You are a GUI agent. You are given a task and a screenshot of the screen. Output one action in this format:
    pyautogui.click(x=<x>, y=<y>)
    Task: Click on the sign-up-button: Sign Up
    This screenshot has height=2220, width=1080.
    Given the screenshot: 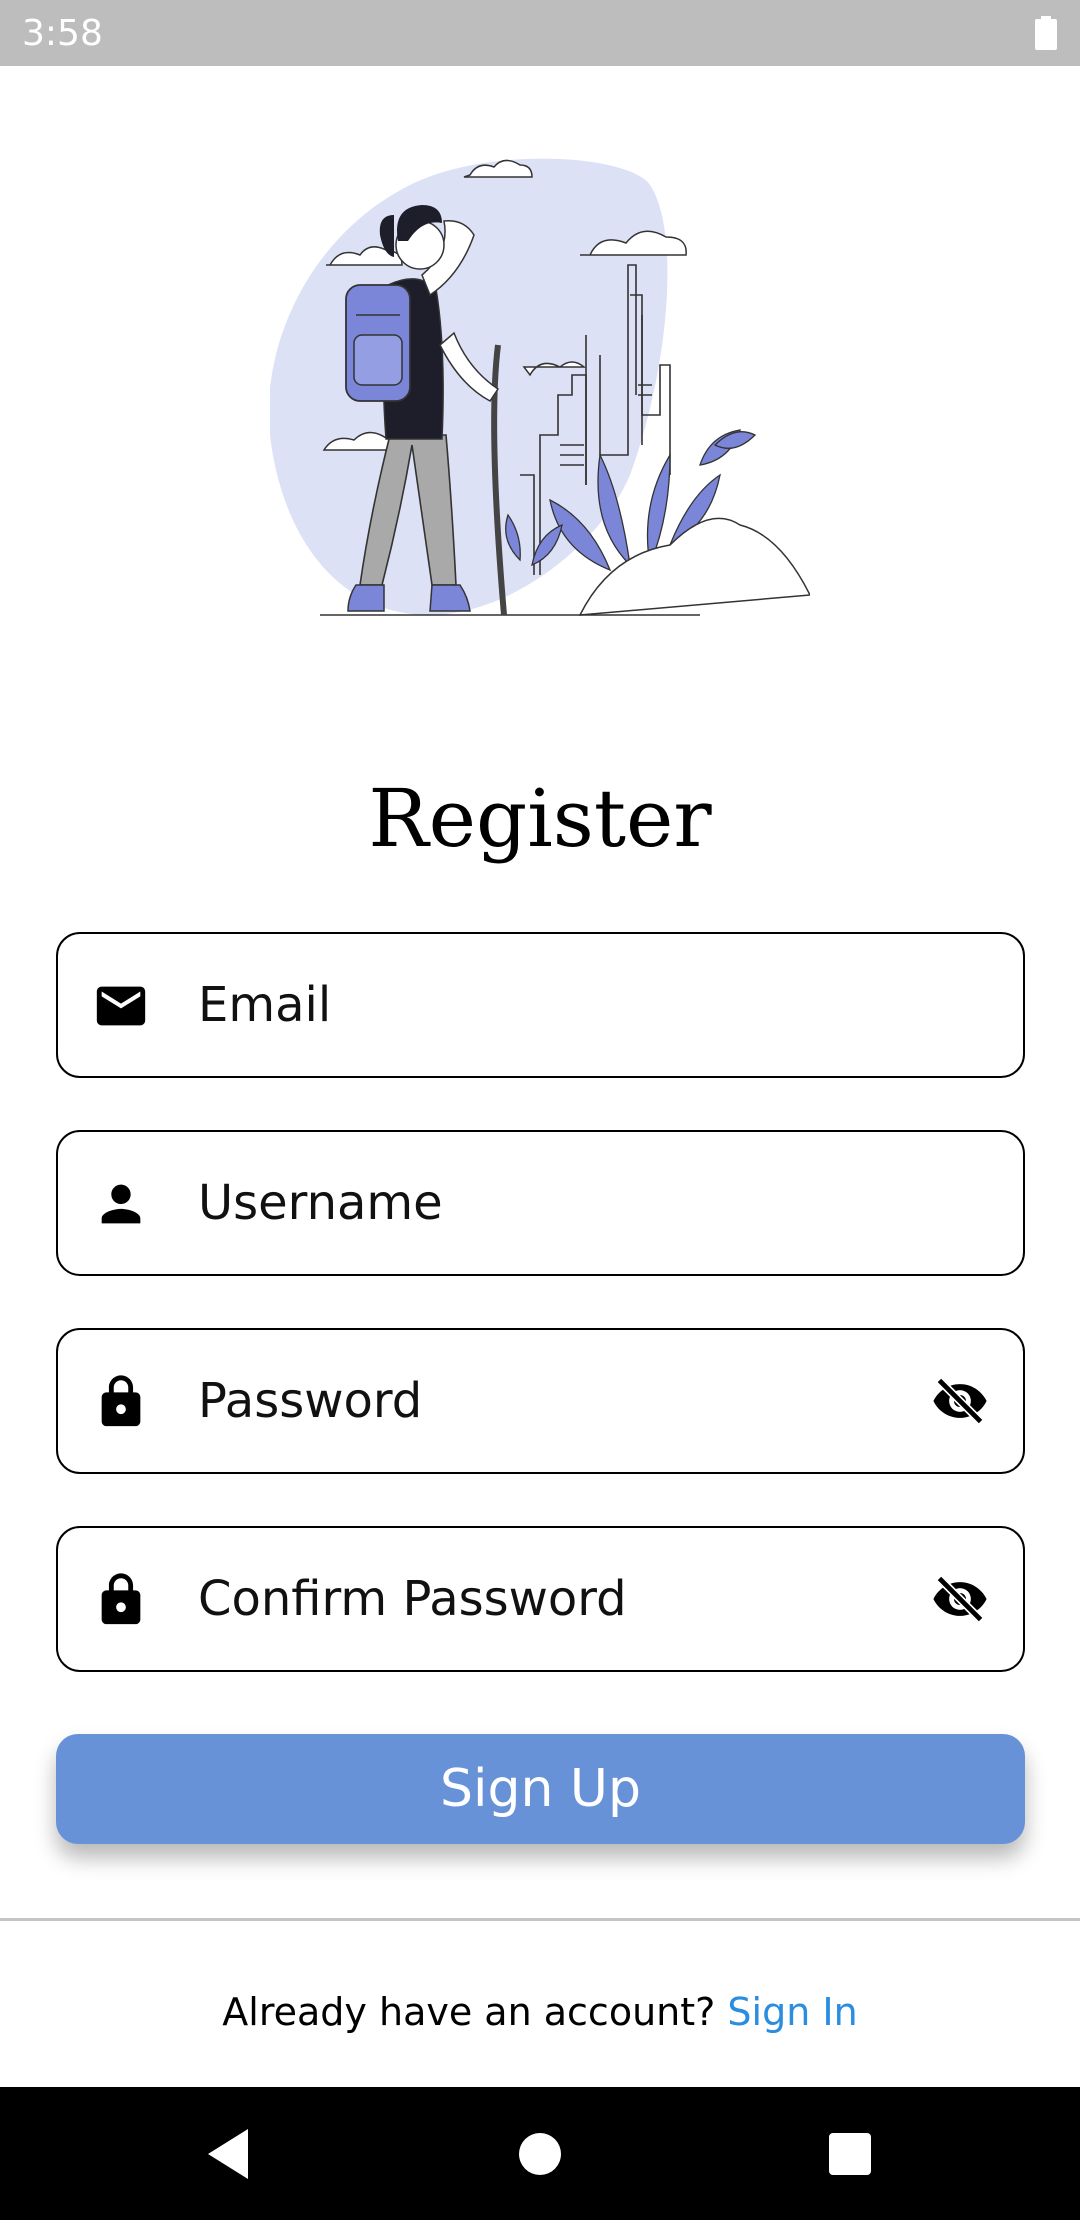 What is the action you would take?
    pyautogui.click(x=540, y=1789)
    